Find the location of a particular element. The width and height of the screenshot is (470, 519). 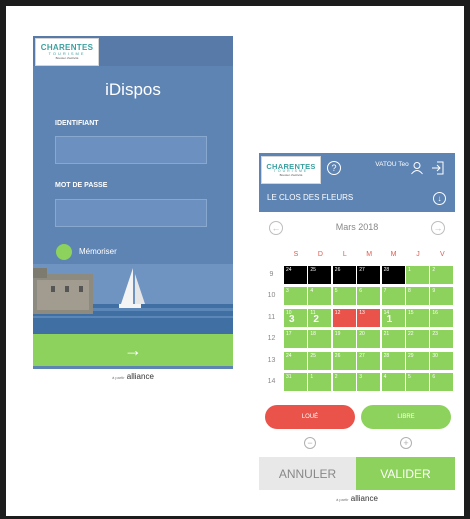

minus-icon: − is located at coordinates (310, 443).